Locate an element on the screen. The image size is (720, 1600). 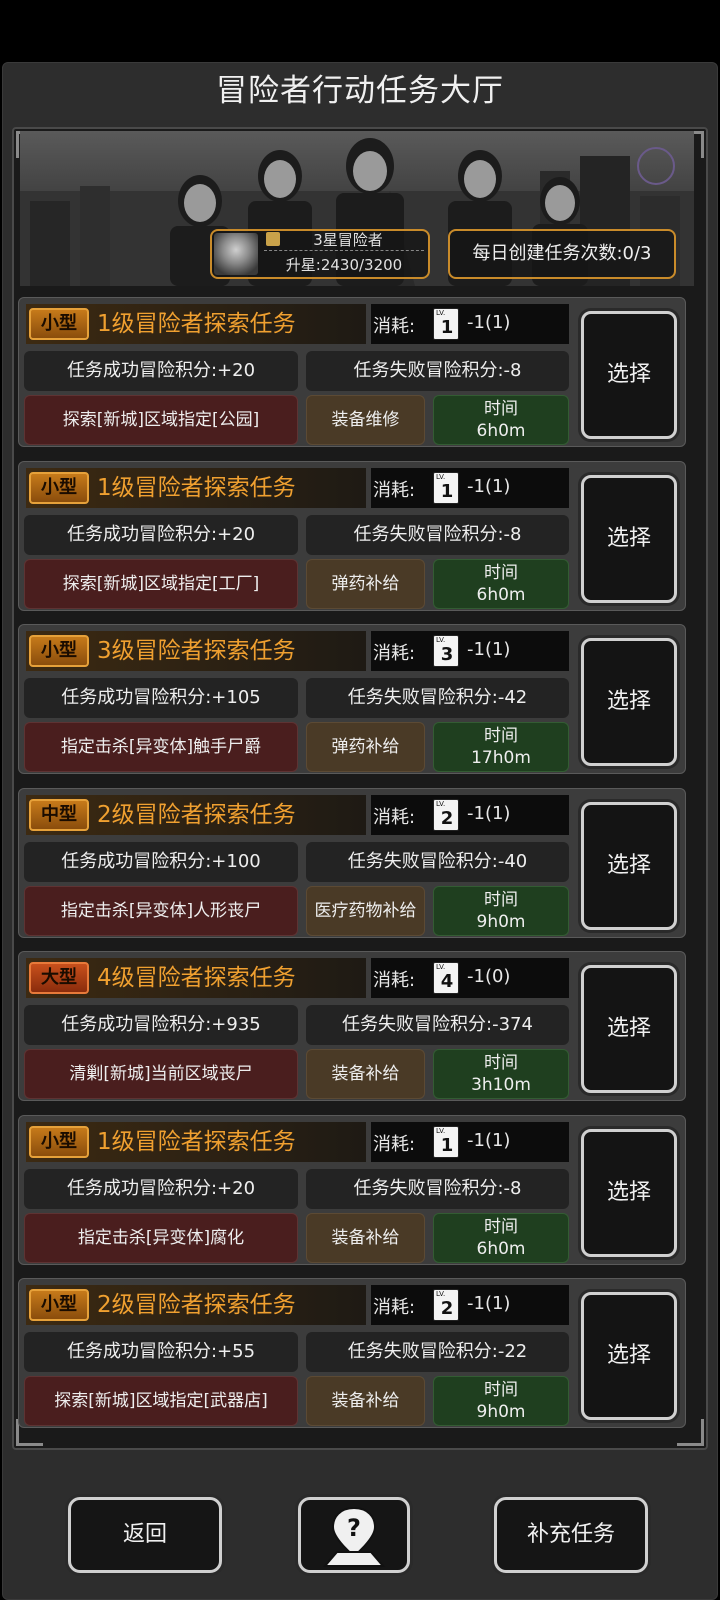
task-target: 清剿[新城]当前区域丧尸 is located at coordinates (161, 1074).